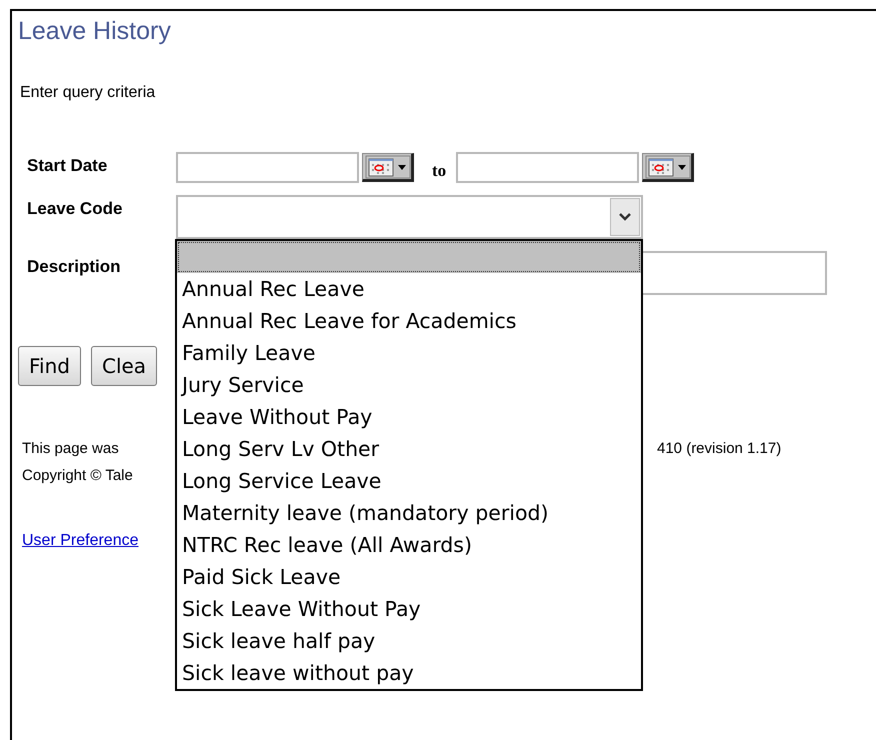 Image resolution: width=876 pixels, height=740 pixels. Describe the element at coordinates (67, 165) in the screenshot. I see `field-label: Start Date` at that location.